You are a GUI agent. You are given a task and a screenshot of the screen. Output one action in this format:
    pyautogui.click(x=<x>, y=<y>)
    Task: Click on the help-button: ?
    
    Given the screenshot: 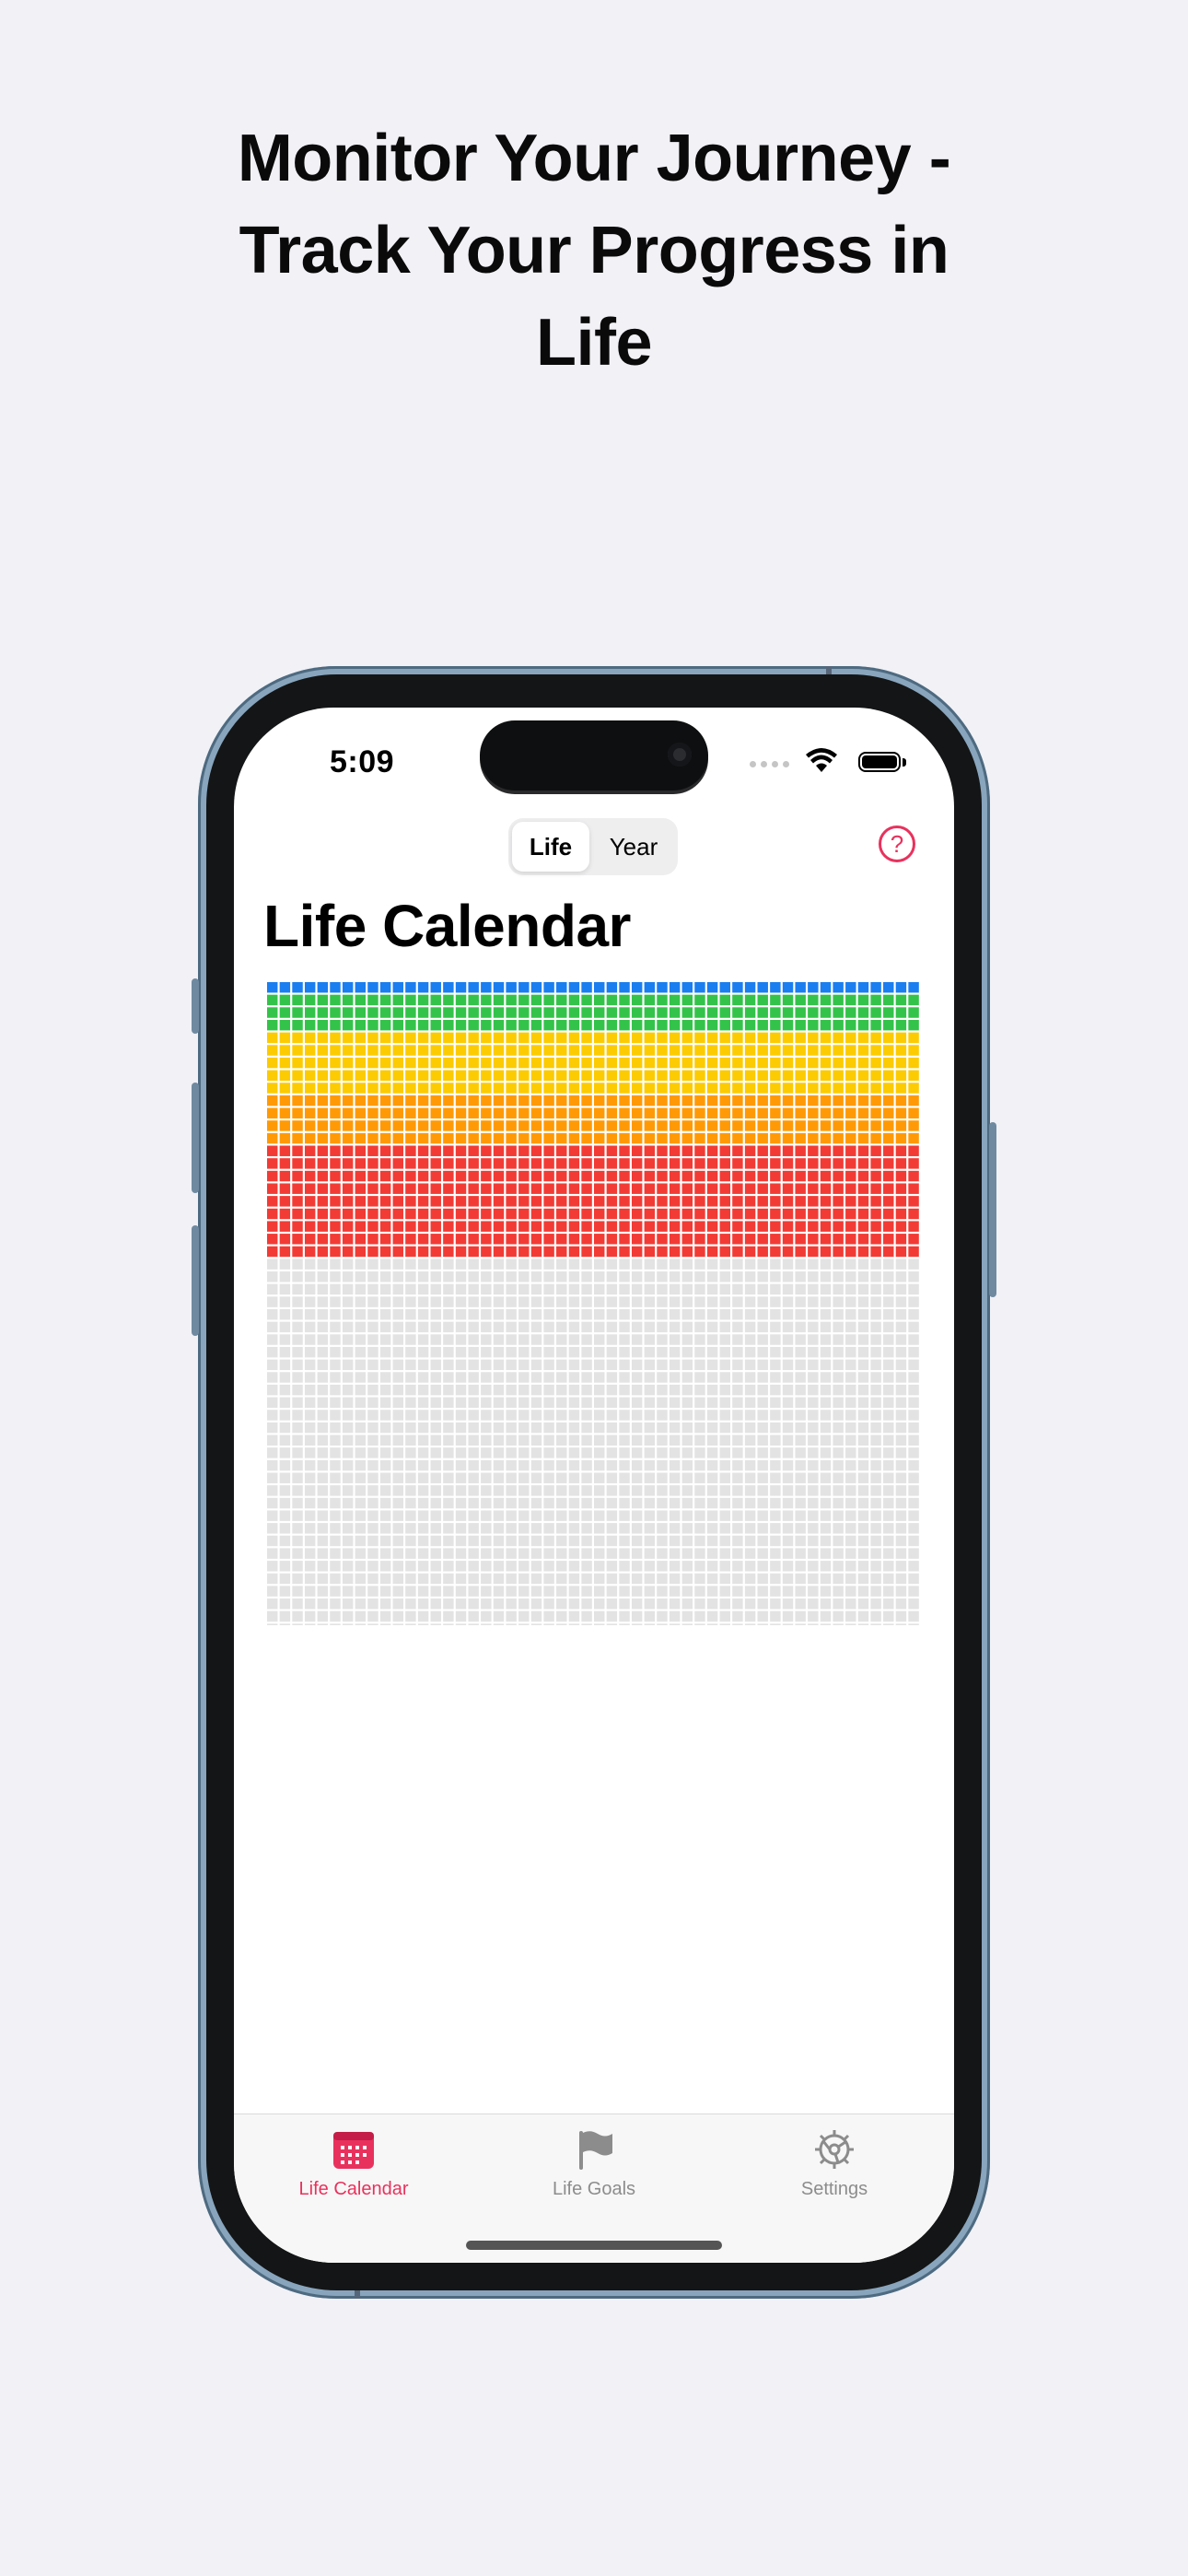 What is the action you would take?
    pyautogui.click(x=897, y=843)
    